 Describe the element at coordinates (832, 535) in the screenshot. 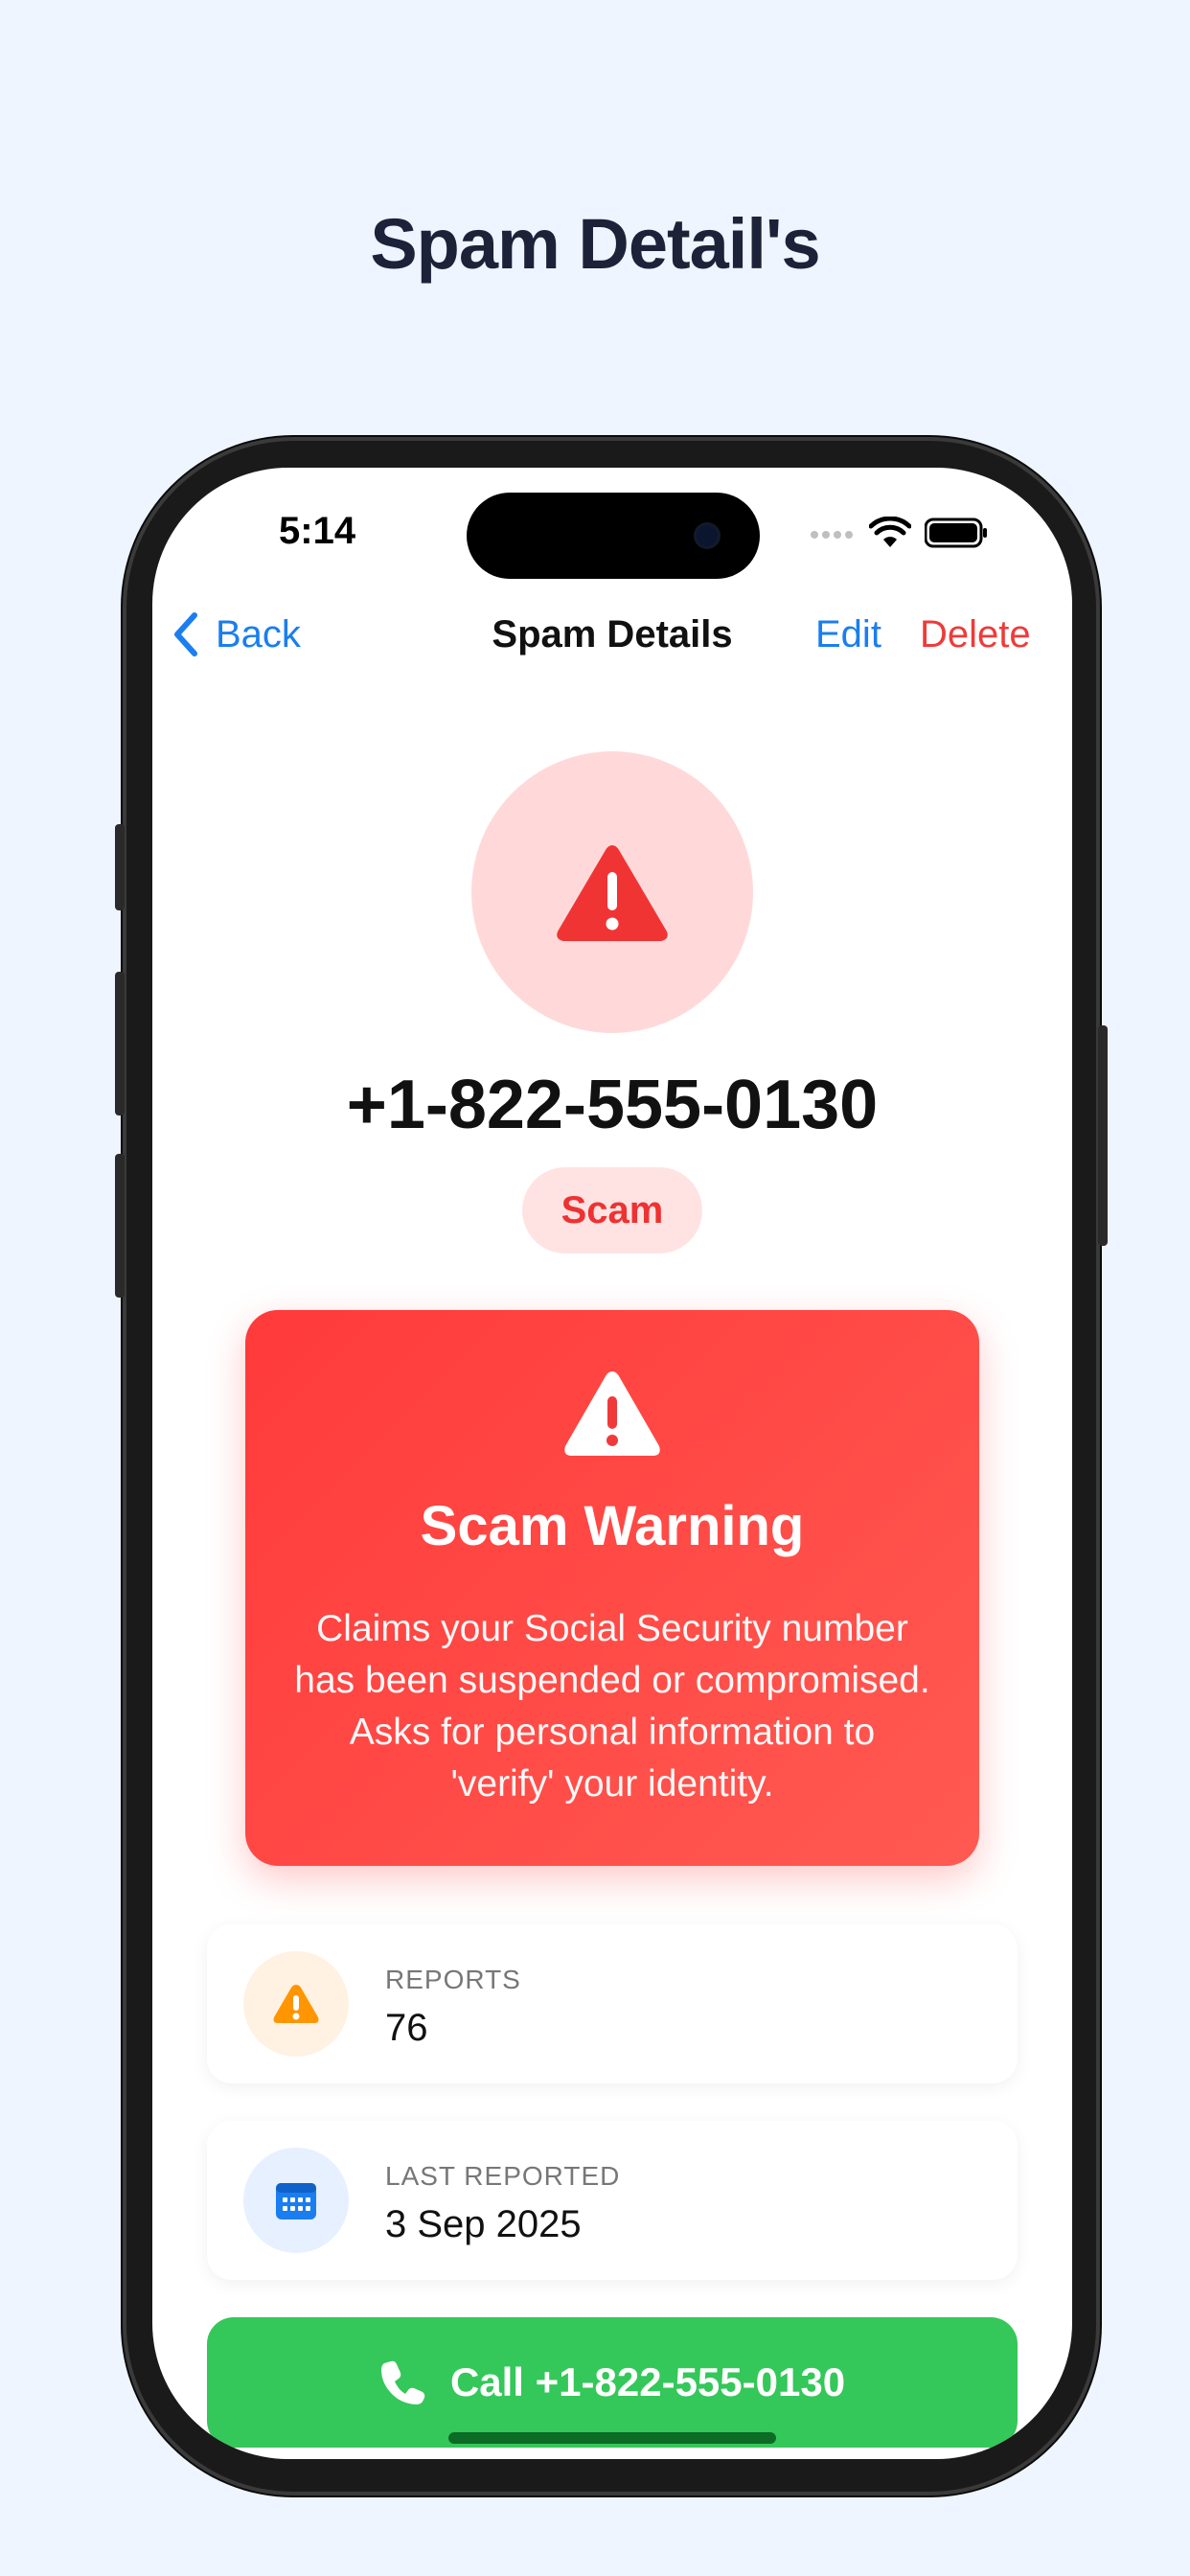

I see `cellular-signal-icon` at that location.